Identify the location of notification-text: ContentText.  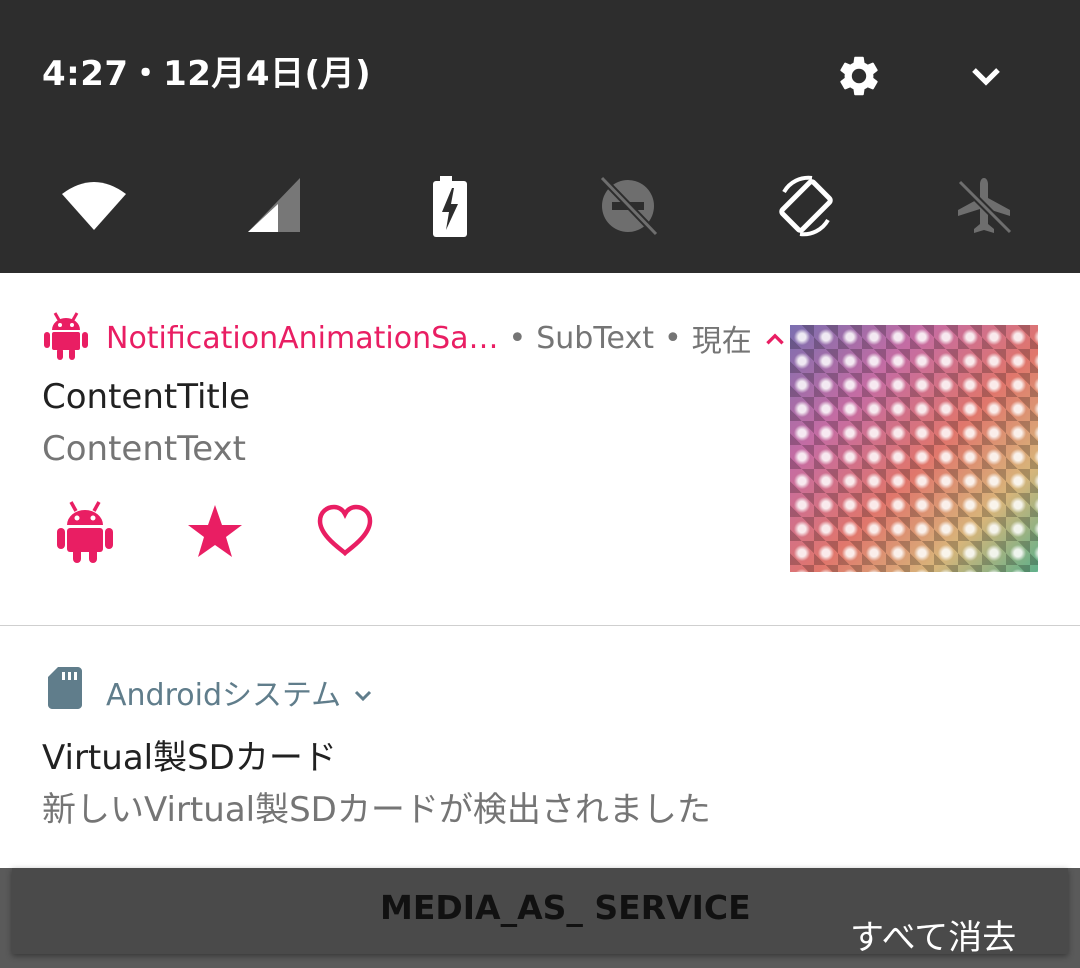
(144, 449).